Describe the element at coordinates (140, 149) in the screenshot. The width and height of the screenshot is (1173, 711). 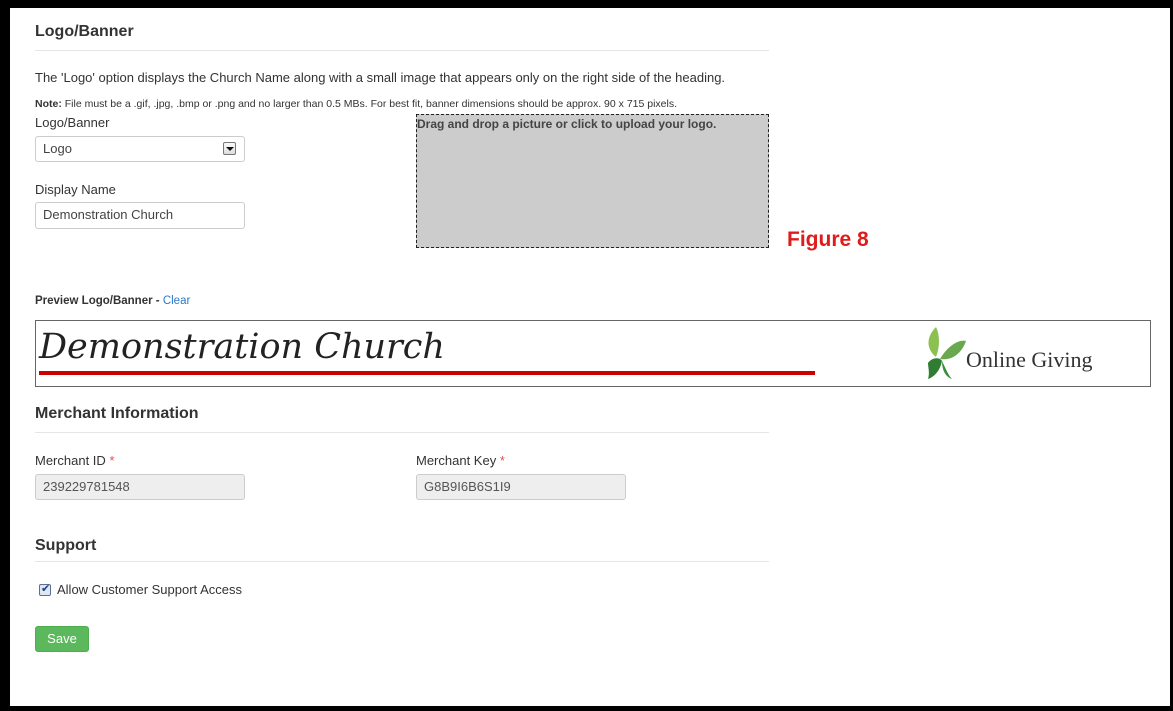
I see `logo-type-select: Logo` at that location.